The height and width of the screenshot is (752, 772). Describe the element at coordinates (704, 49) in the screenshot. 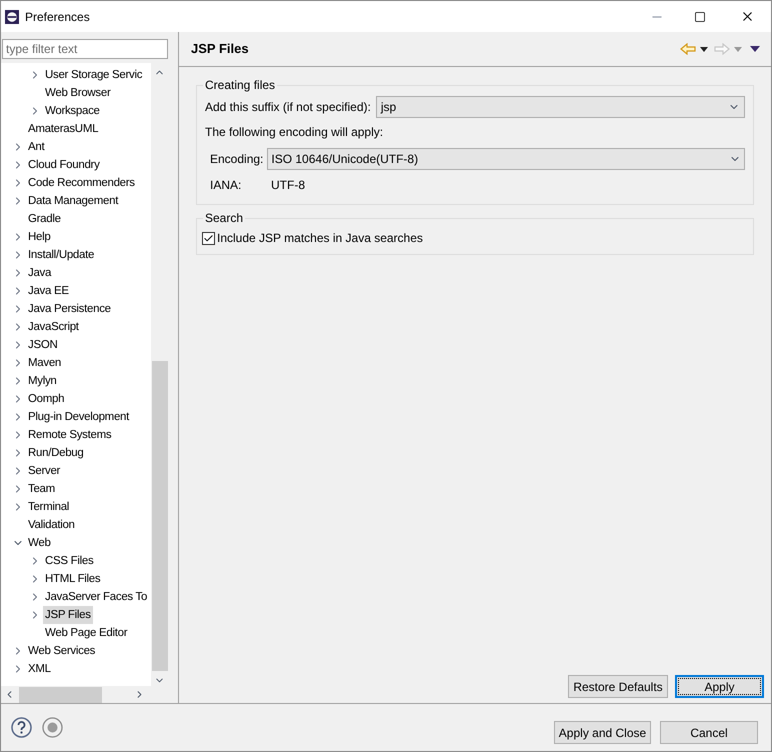

I see `dropdown-triangle-icon` at that location.